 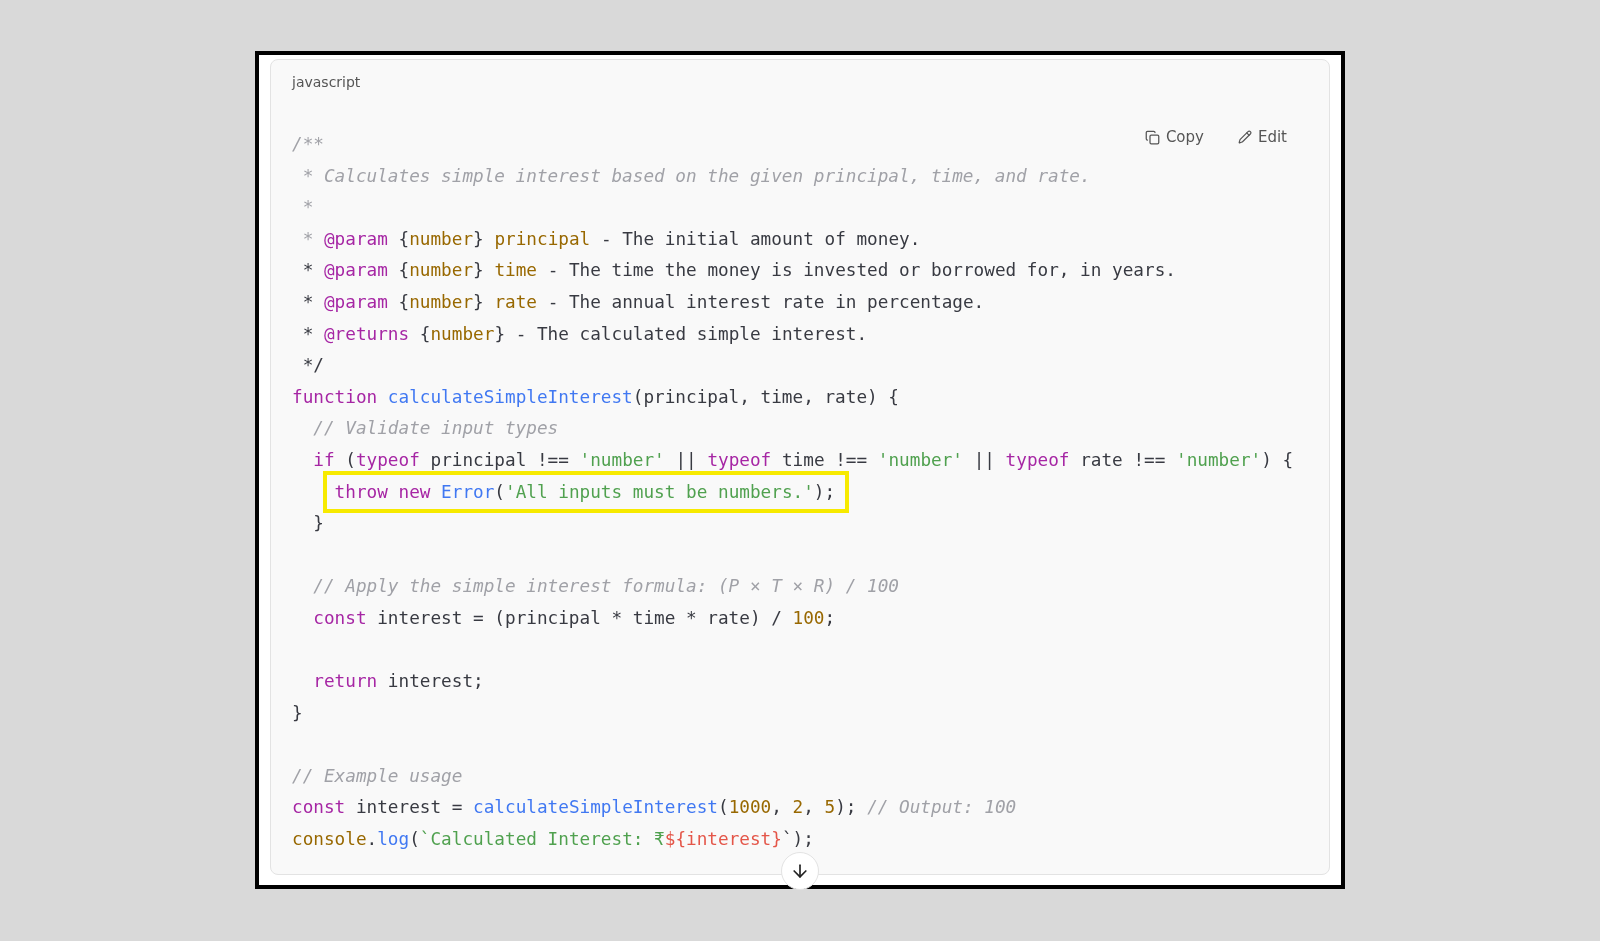 What do you see at coordinates (307, 208) in the screenshot?
I see `code-line: *` at bounding box center [307, 208].